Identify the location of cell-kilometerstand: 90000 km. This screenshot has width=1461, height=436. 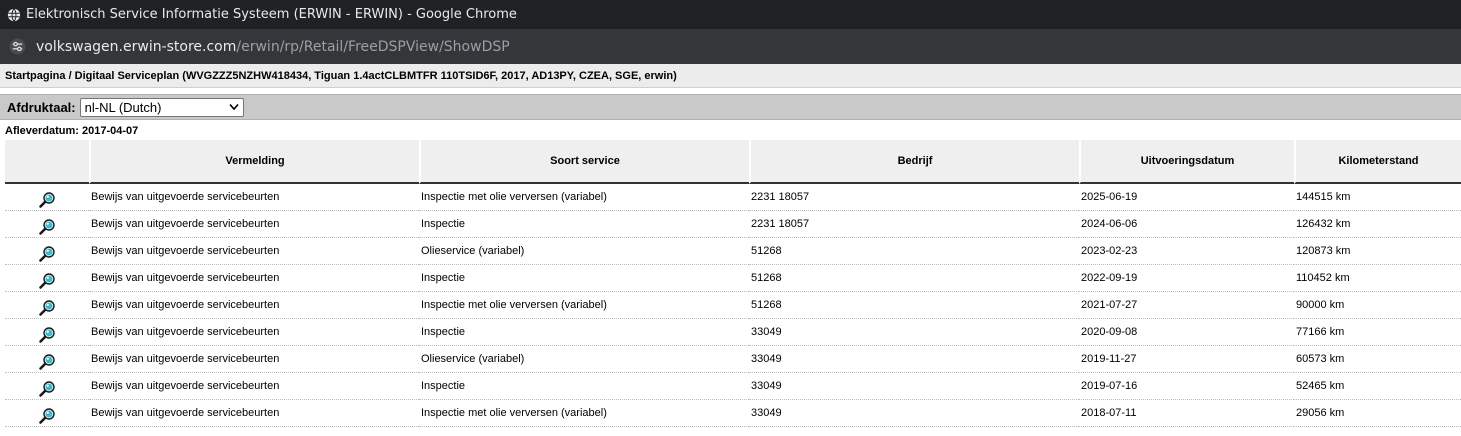
(1377, 305).